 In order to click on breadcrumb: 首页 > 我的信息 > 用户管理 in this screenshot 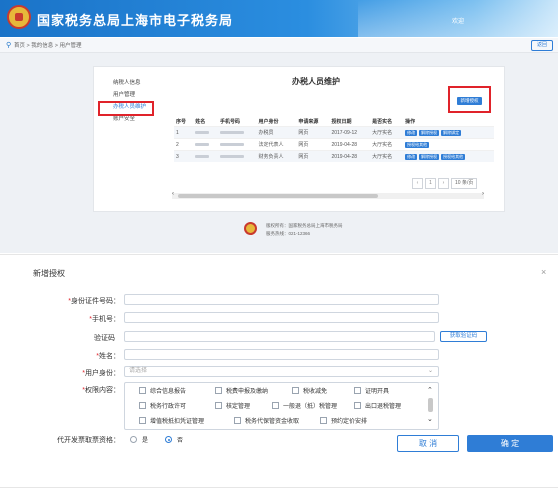, I will do `click(48, 45)`.